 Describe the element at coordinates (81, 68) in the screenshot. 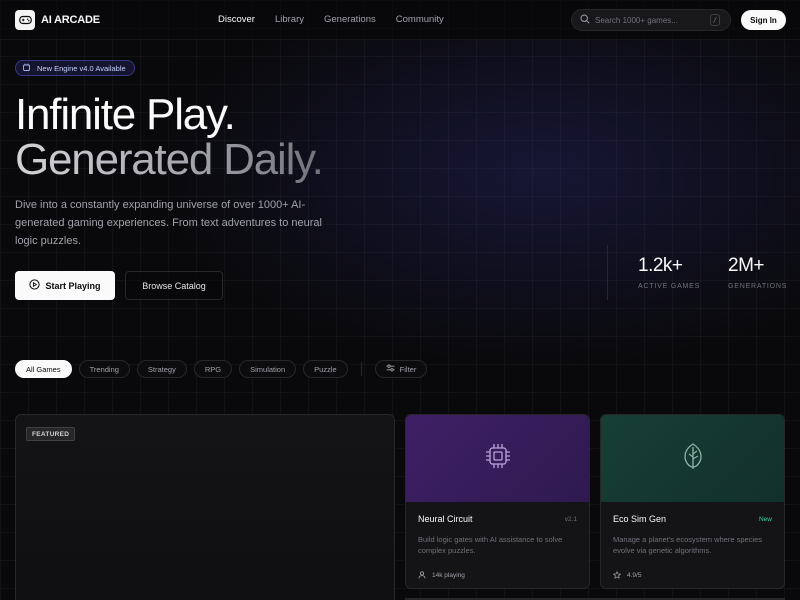

I see `announcement-text: New Engine v4.0 Available` at that location.